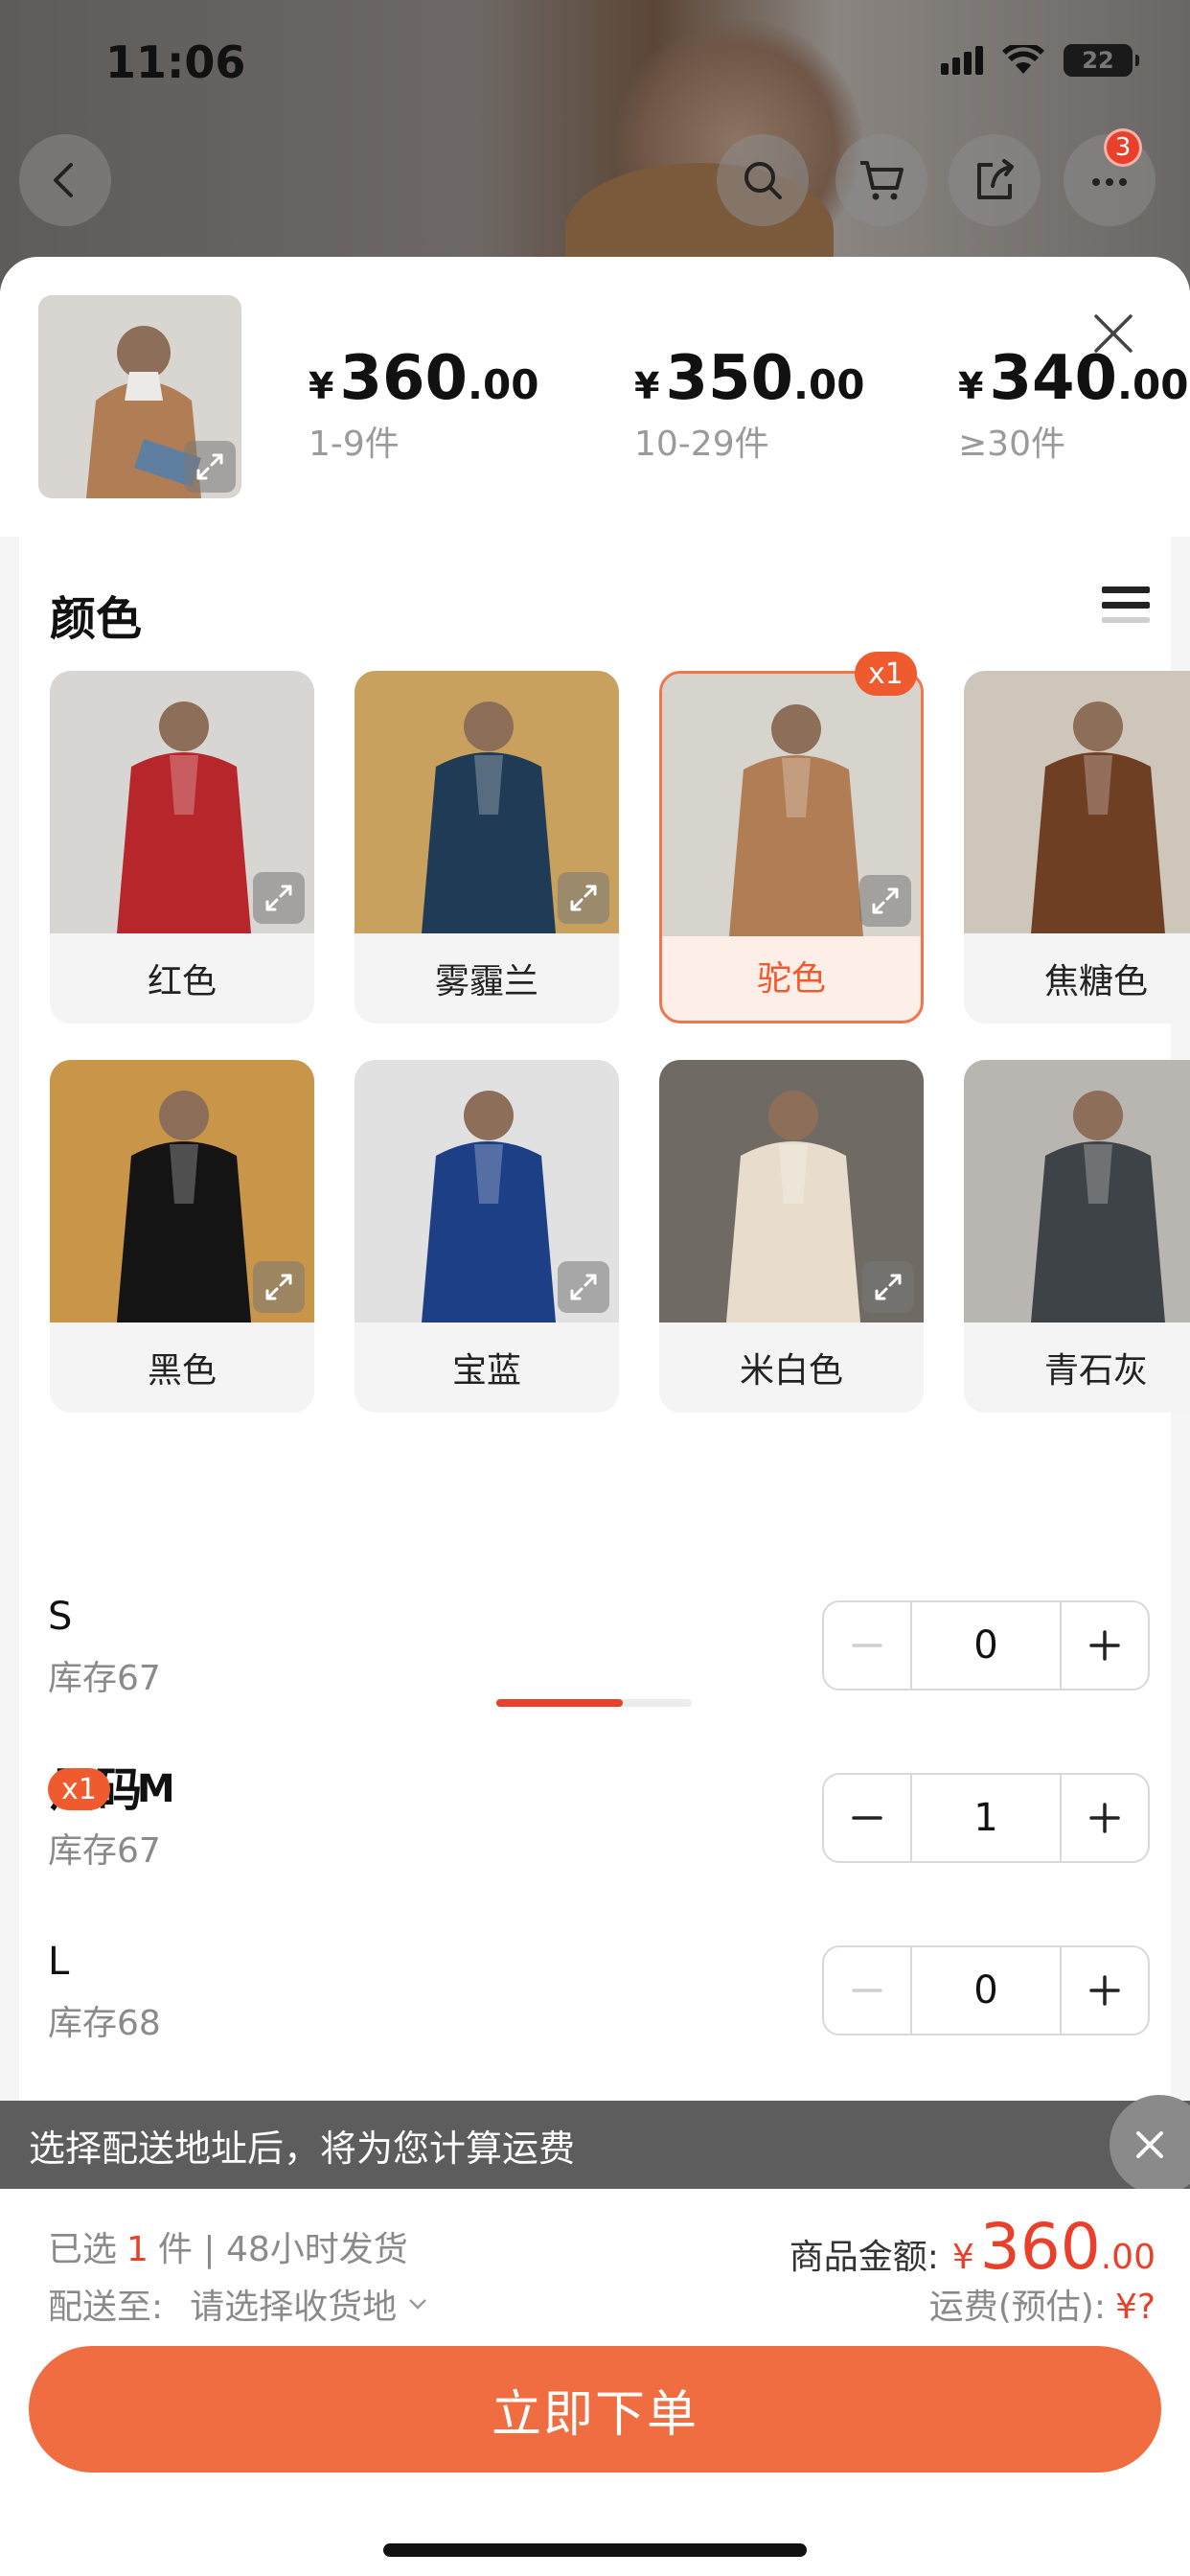 Image resolution: width=1190 pixels, height=2576 pixels. I want to click on price-integer: 360, so click(404, 378).